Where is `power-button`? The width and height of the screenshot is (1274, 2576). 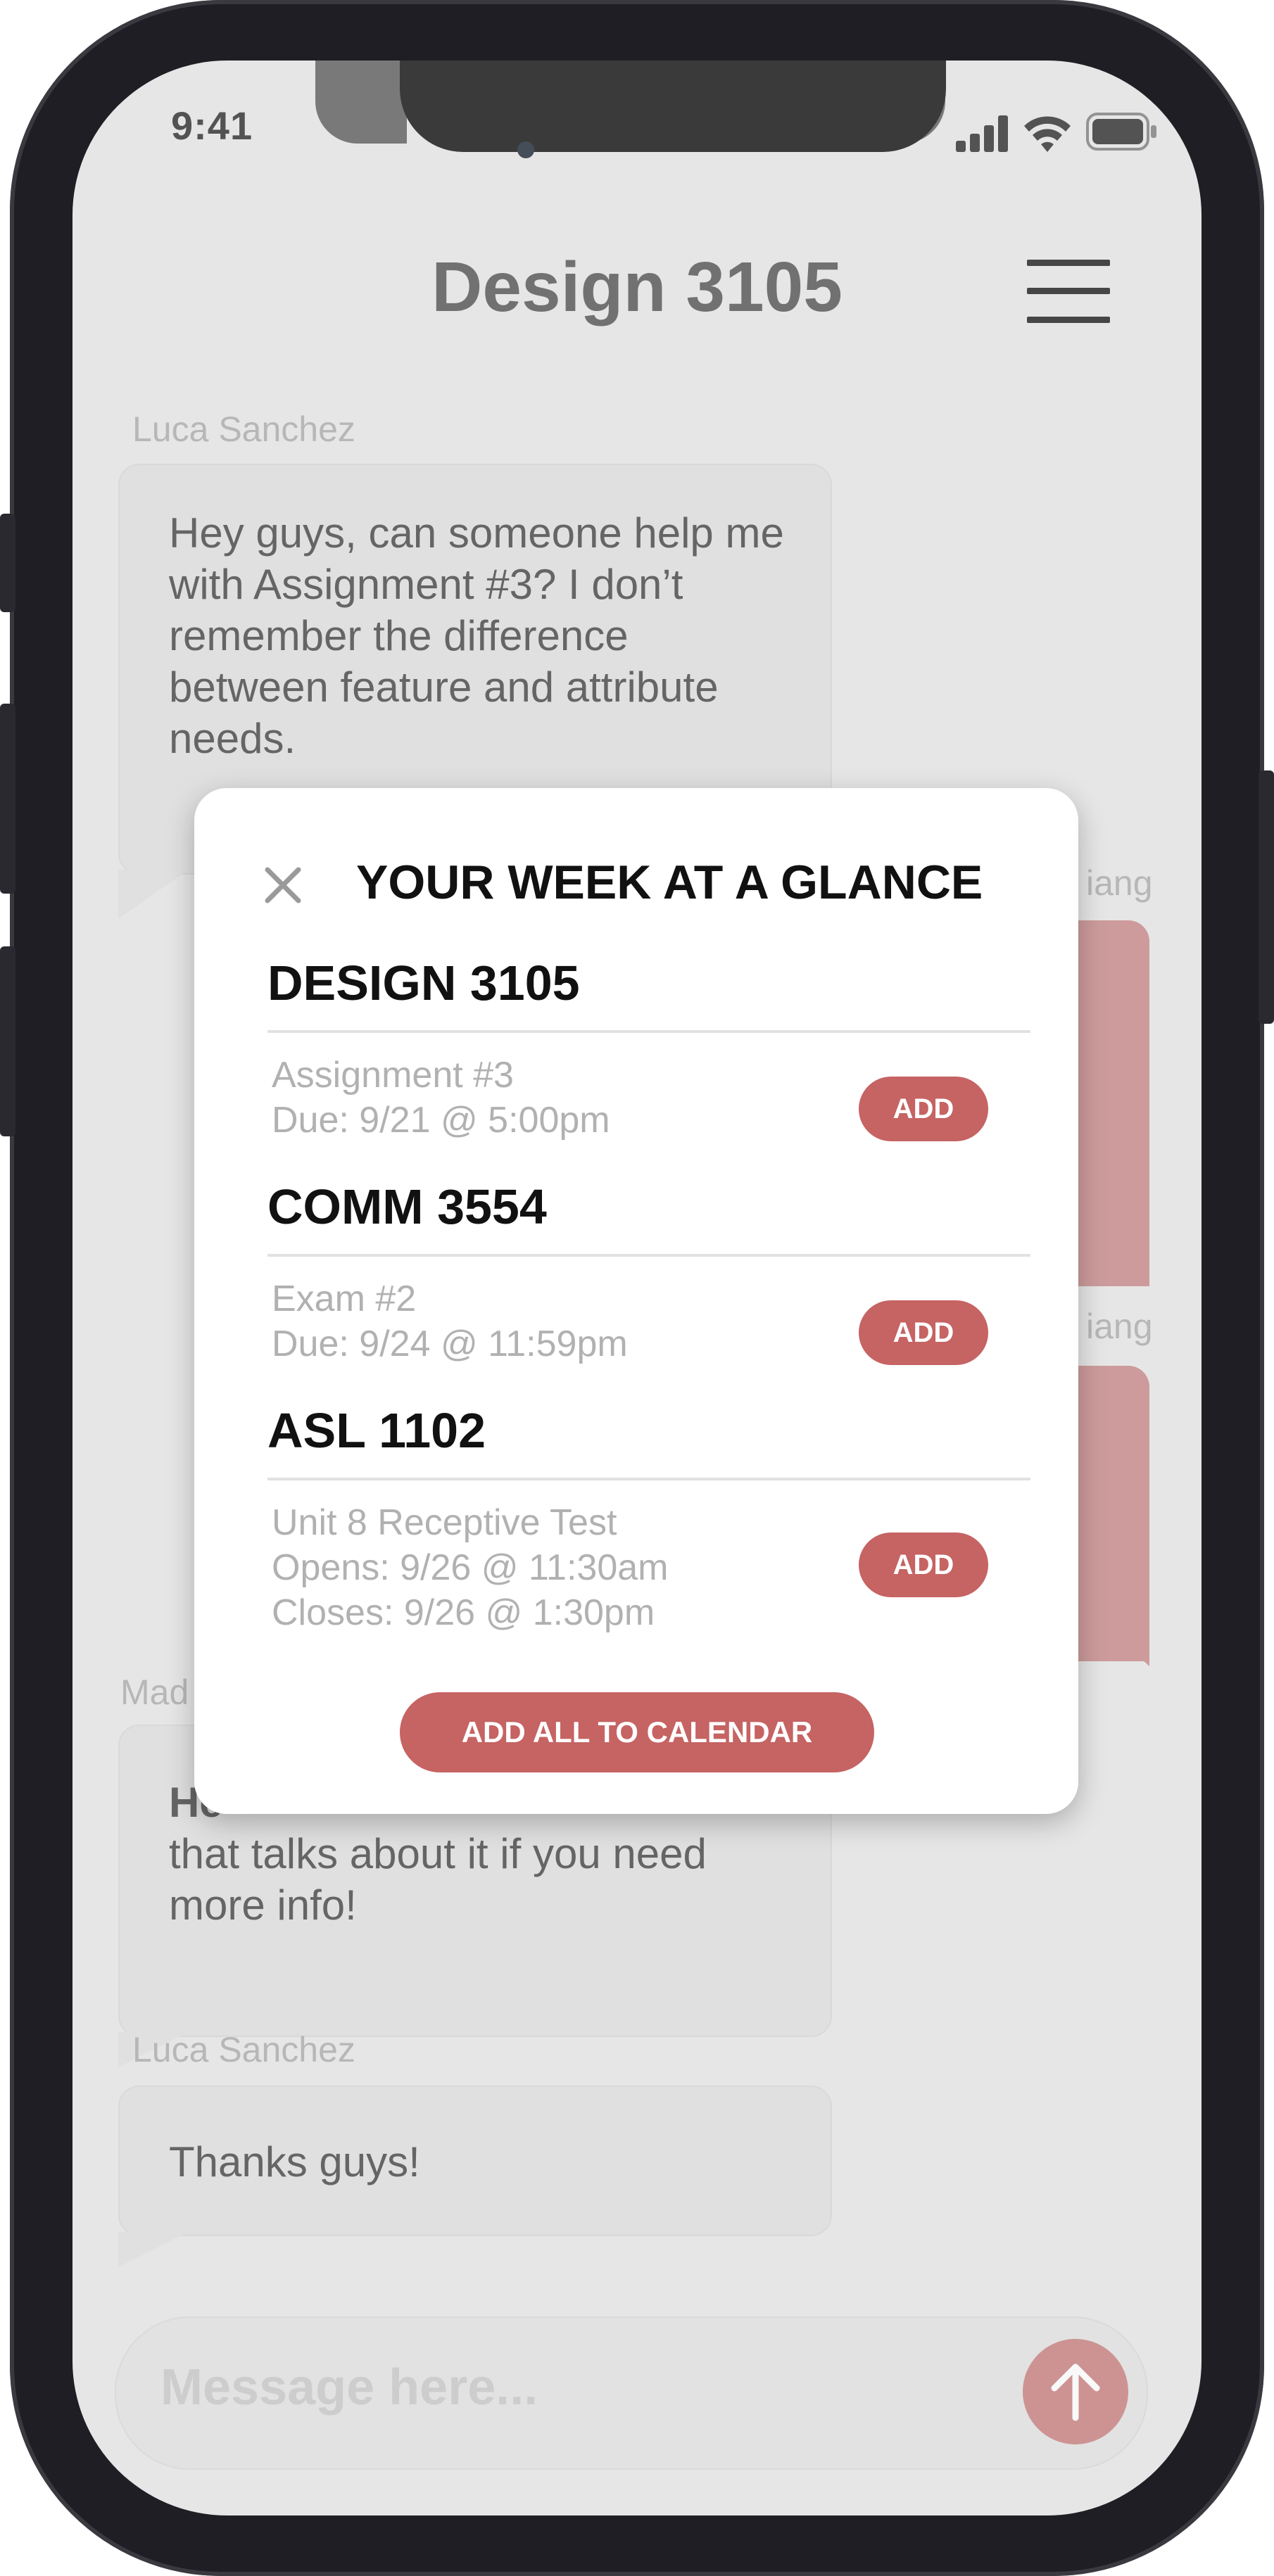 power-button is located at coordinates (1266, 897).